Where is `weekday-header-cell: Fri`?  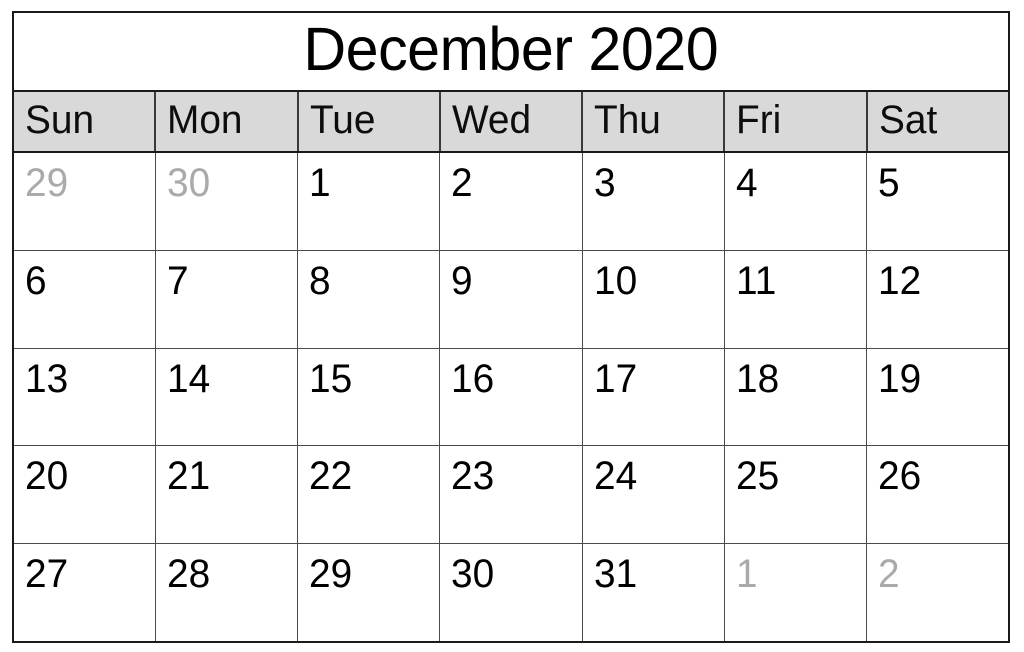 weekday-header-cell: Fri is located at coordinates (796, 121).